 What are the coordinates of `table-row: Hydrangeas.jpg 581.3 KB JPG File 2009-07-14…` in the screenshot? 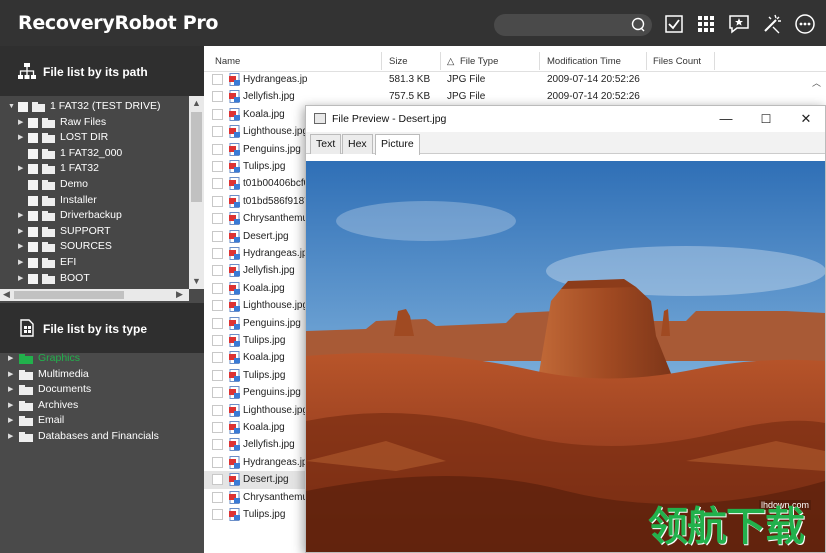 It's located at (515, 79).